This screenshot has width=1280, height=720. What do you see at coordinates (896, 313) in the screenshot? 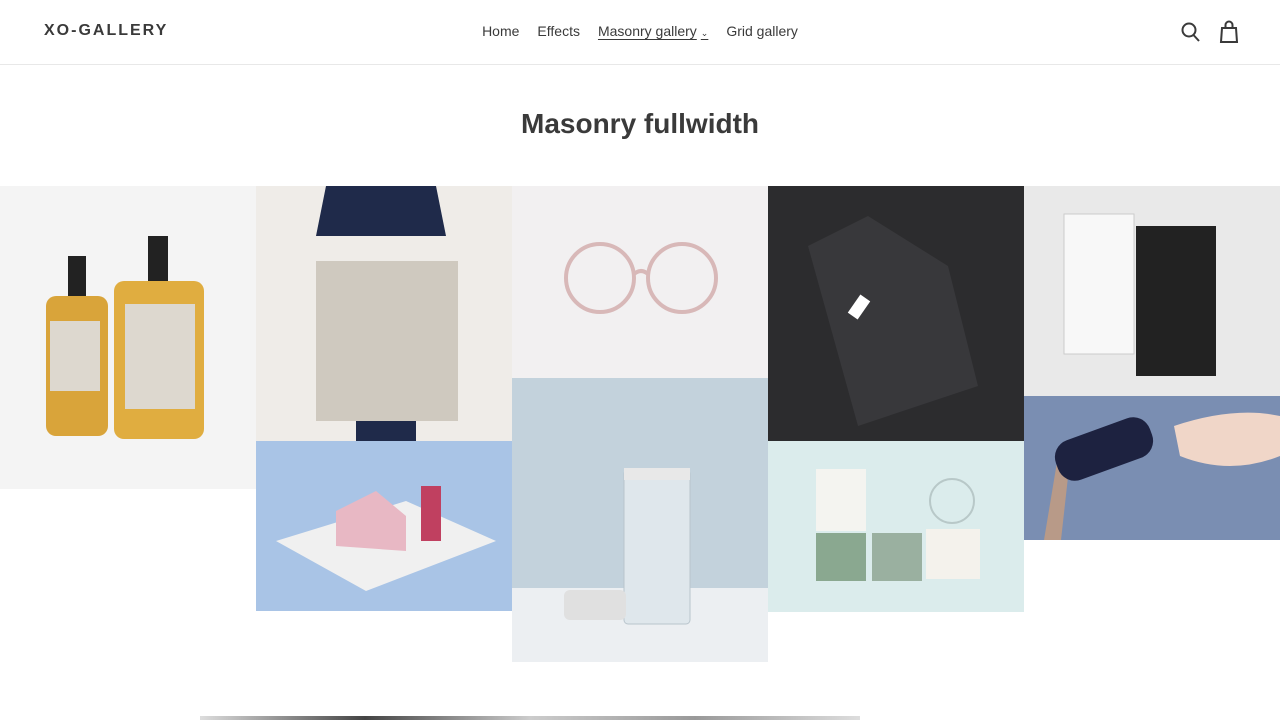
I see `gallery-item-dark-shirt` at bounding box center [896, 313].